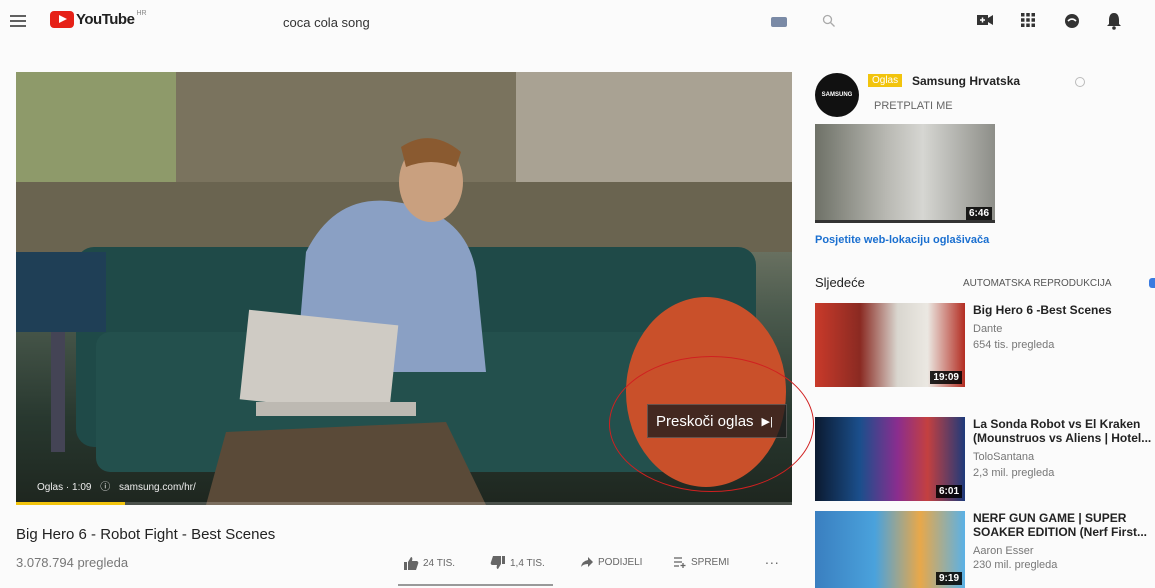 The width and height of the screenshot is (1155, 588). I want to click on ad-progress-fill, so click(70, 503).